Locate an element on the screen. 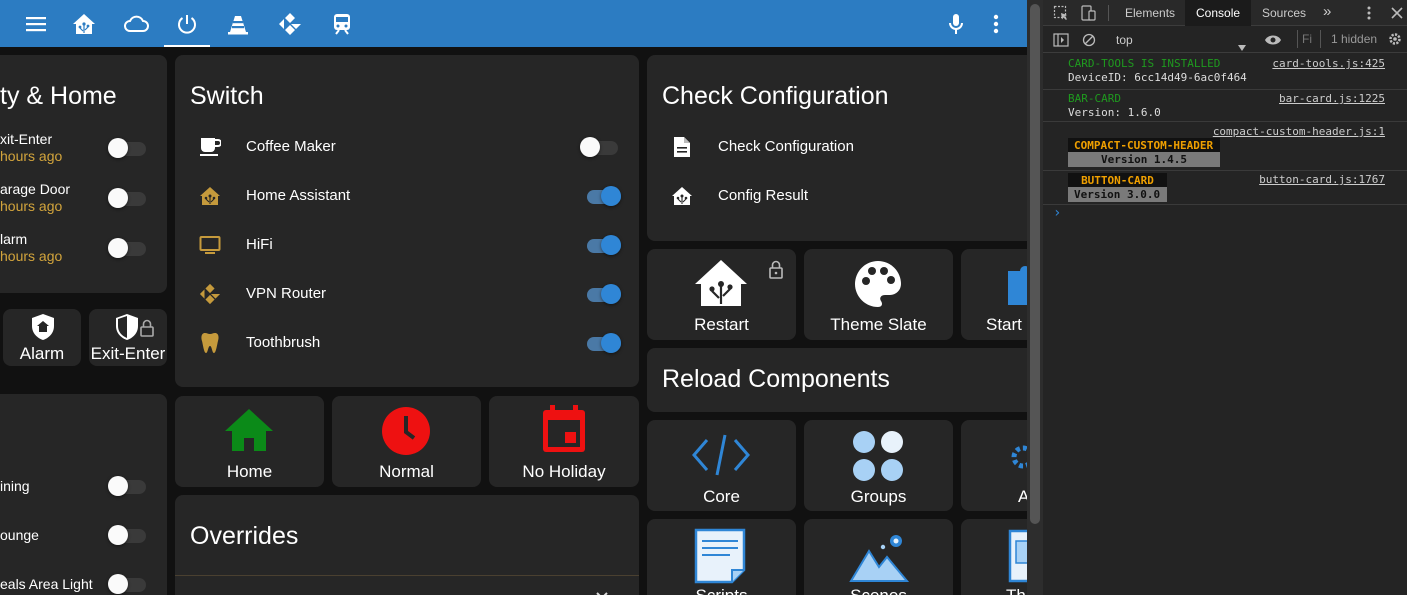 This screenshot has height=595, width=1407. kodi-icon is located at coordinates (290, 23).